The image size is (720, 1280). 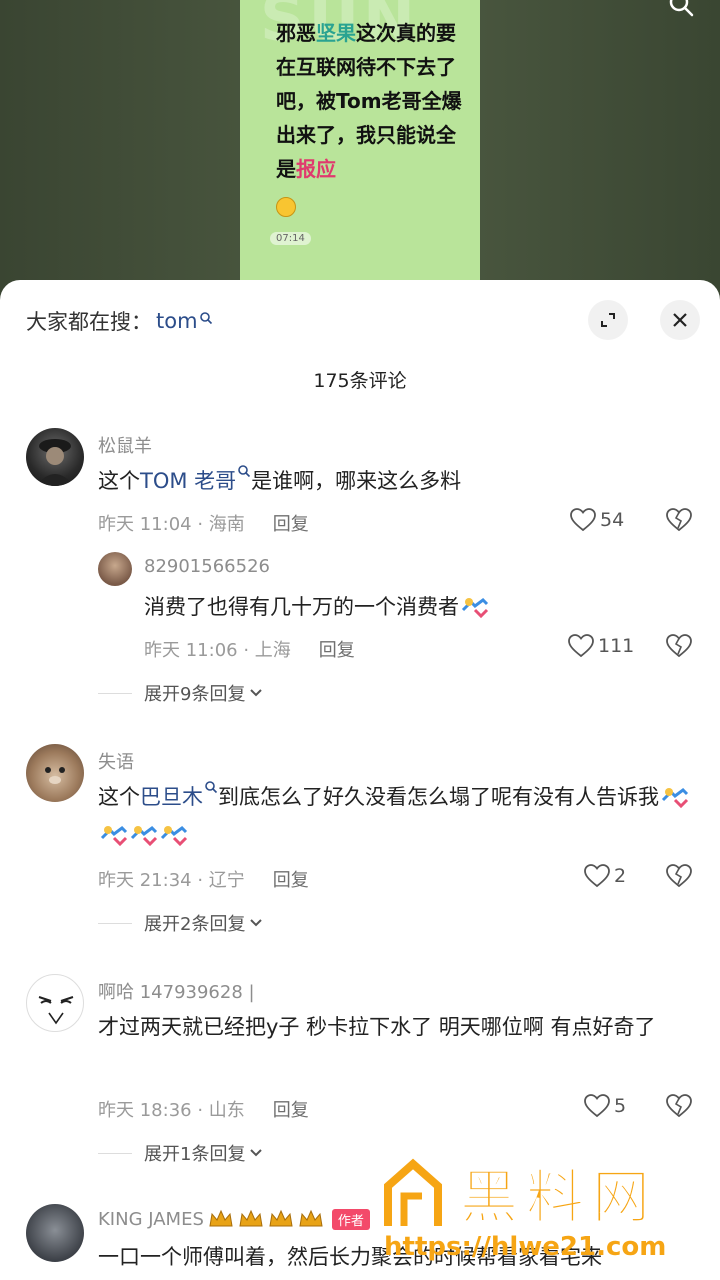 I want to click on expand-icon, so click(x=608, y=320).